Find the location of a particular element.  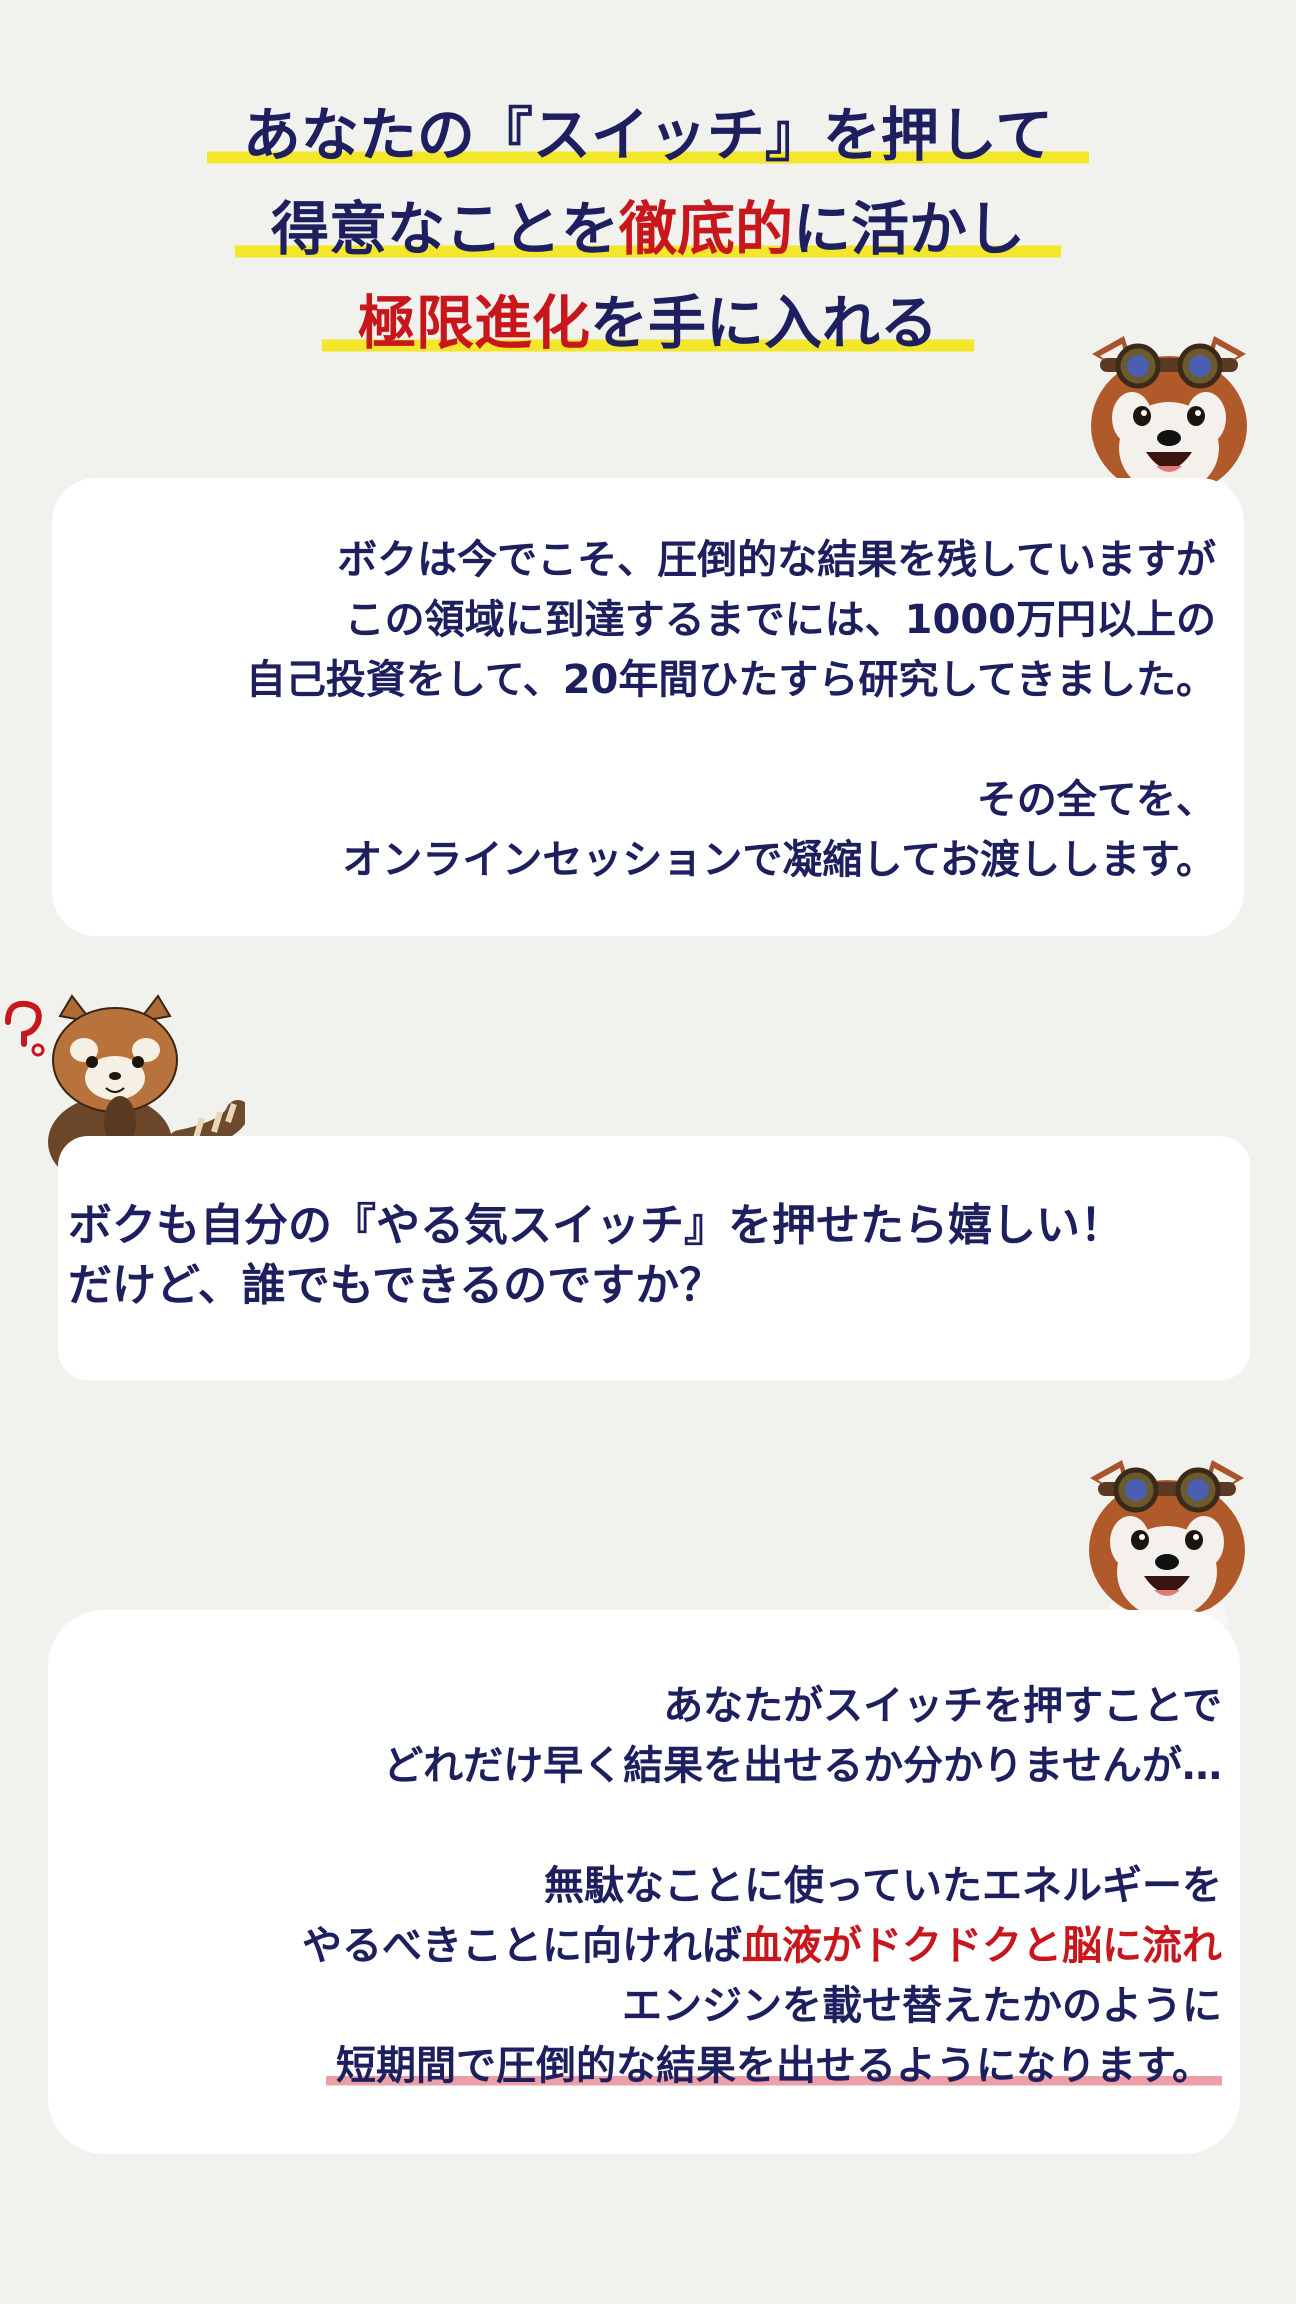

emphasis-text: 血液がドクドクと脳に流れ is located at coordinates (982, 1946).